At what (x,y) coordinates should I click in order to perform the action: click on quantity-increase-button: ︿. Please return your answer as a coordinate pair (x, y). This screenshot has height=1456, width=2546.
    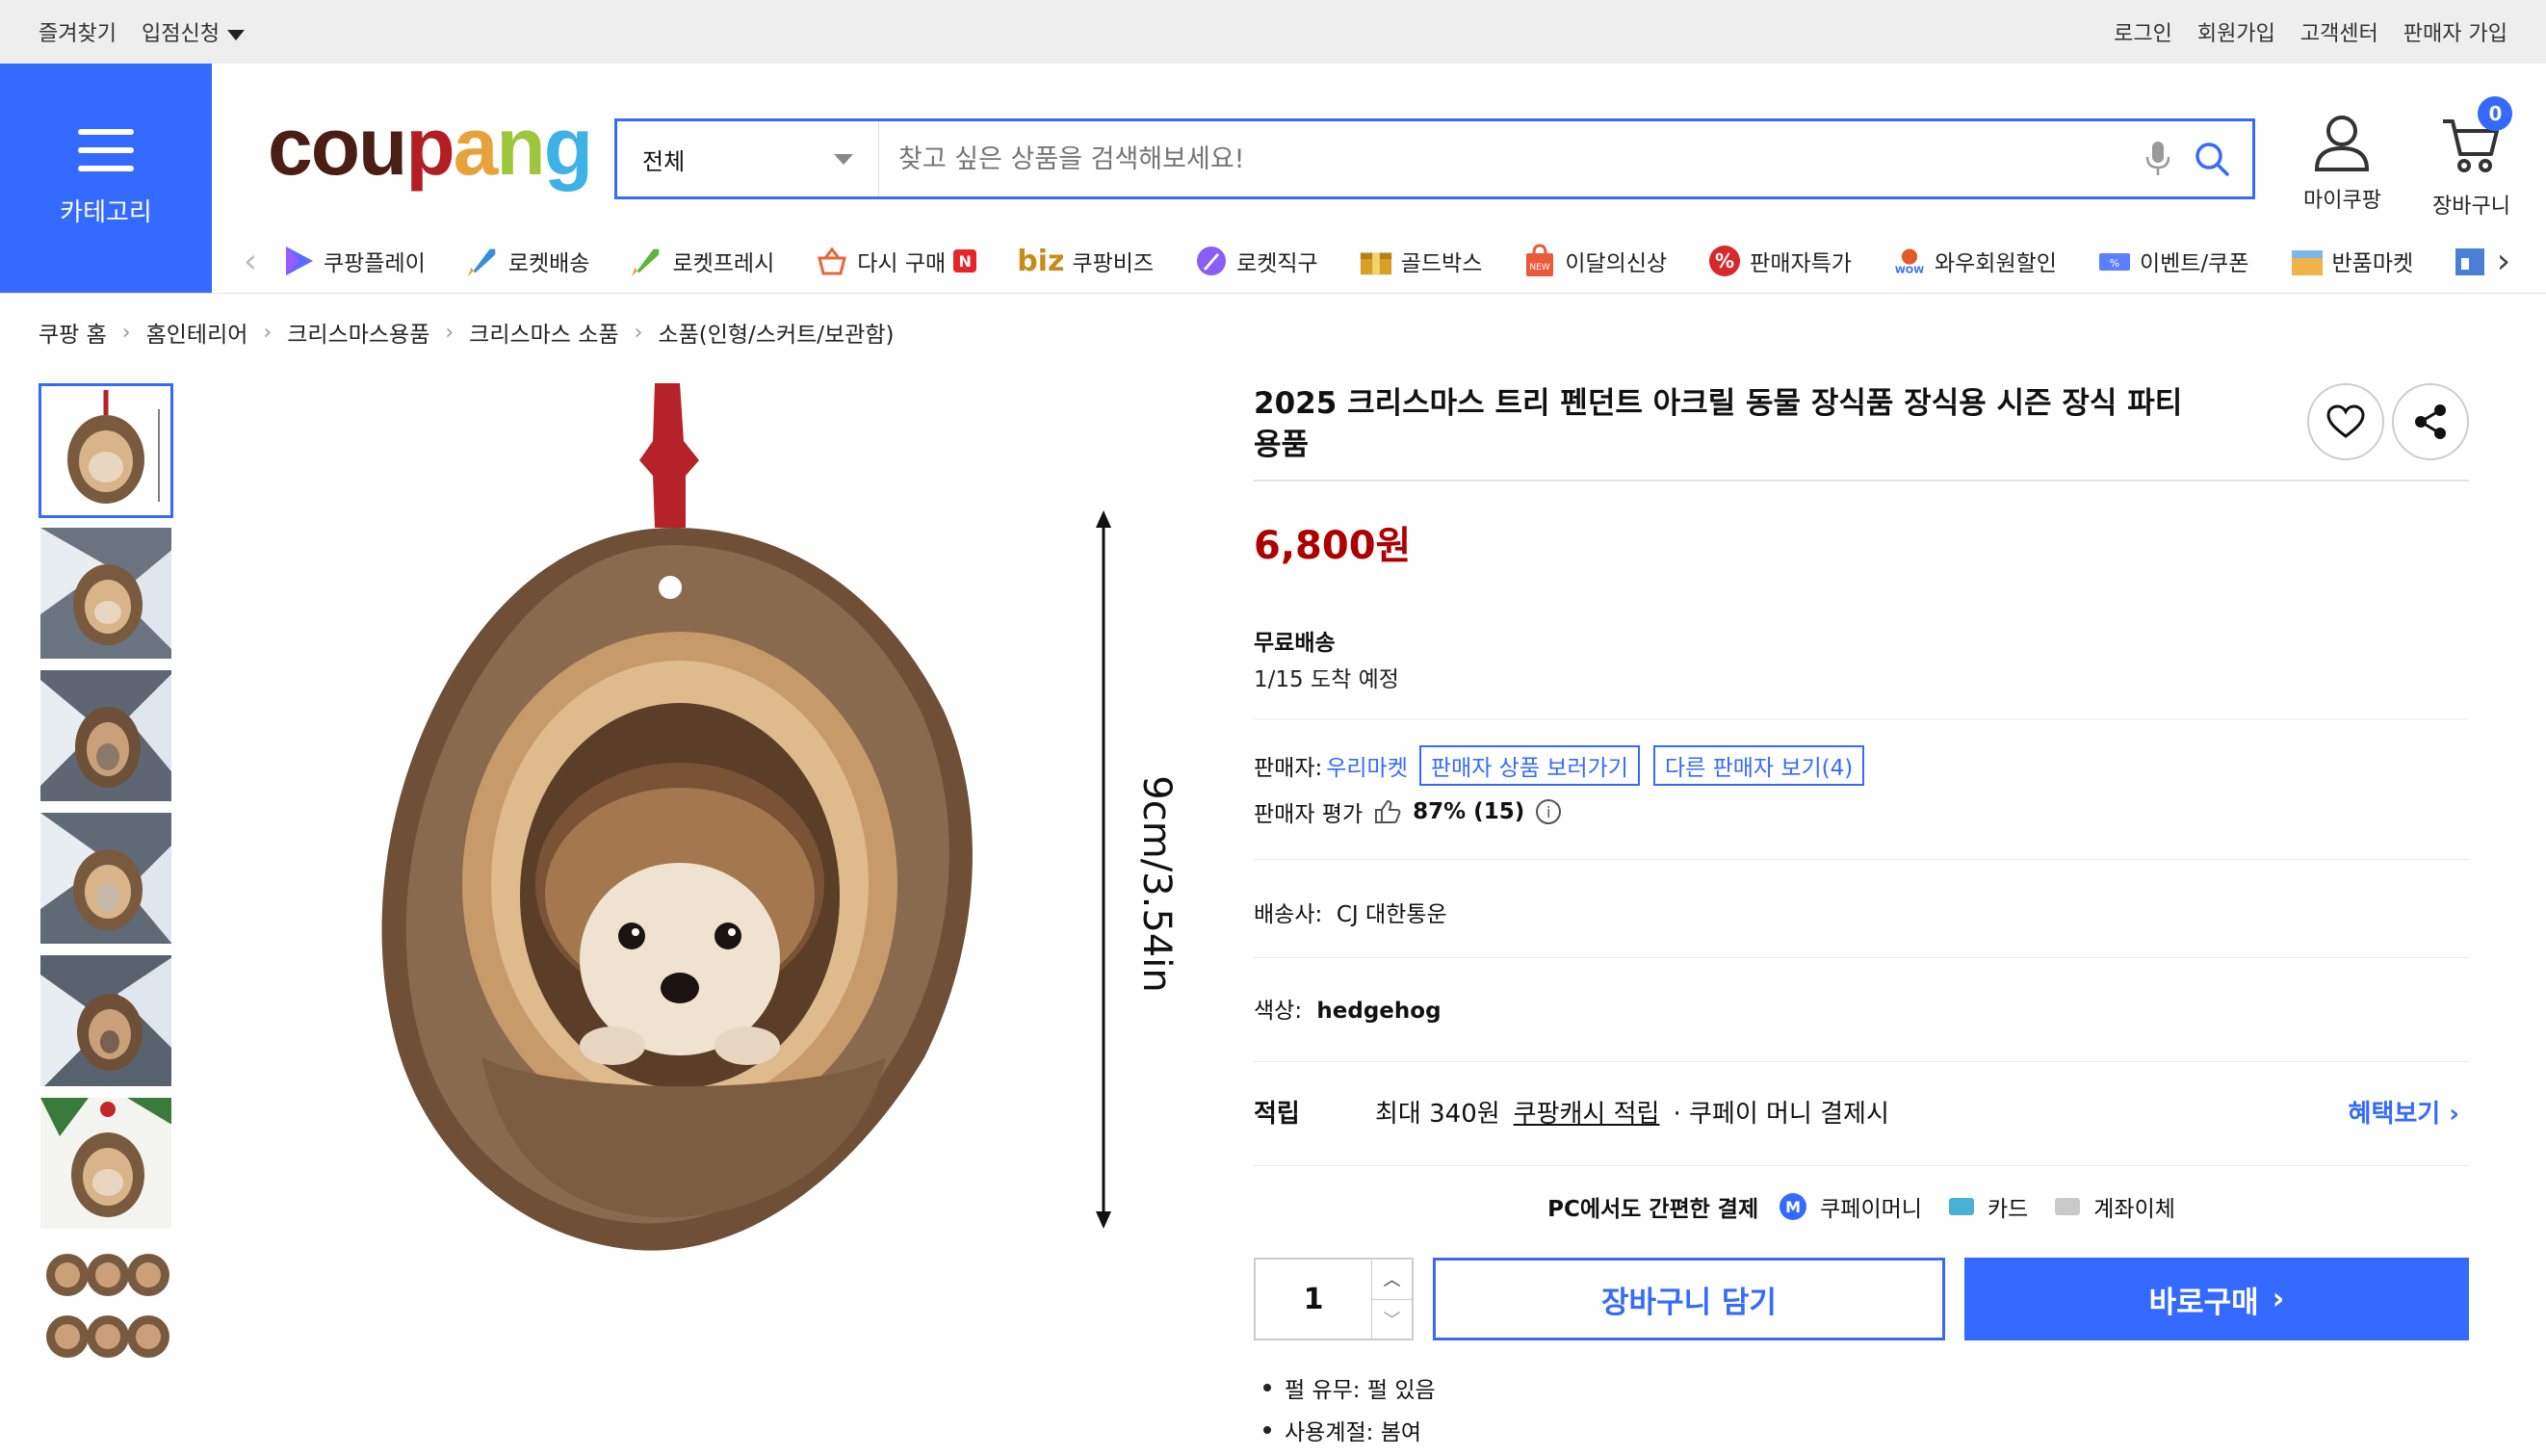
    Looking at the image, I should click on (1392, 1280).